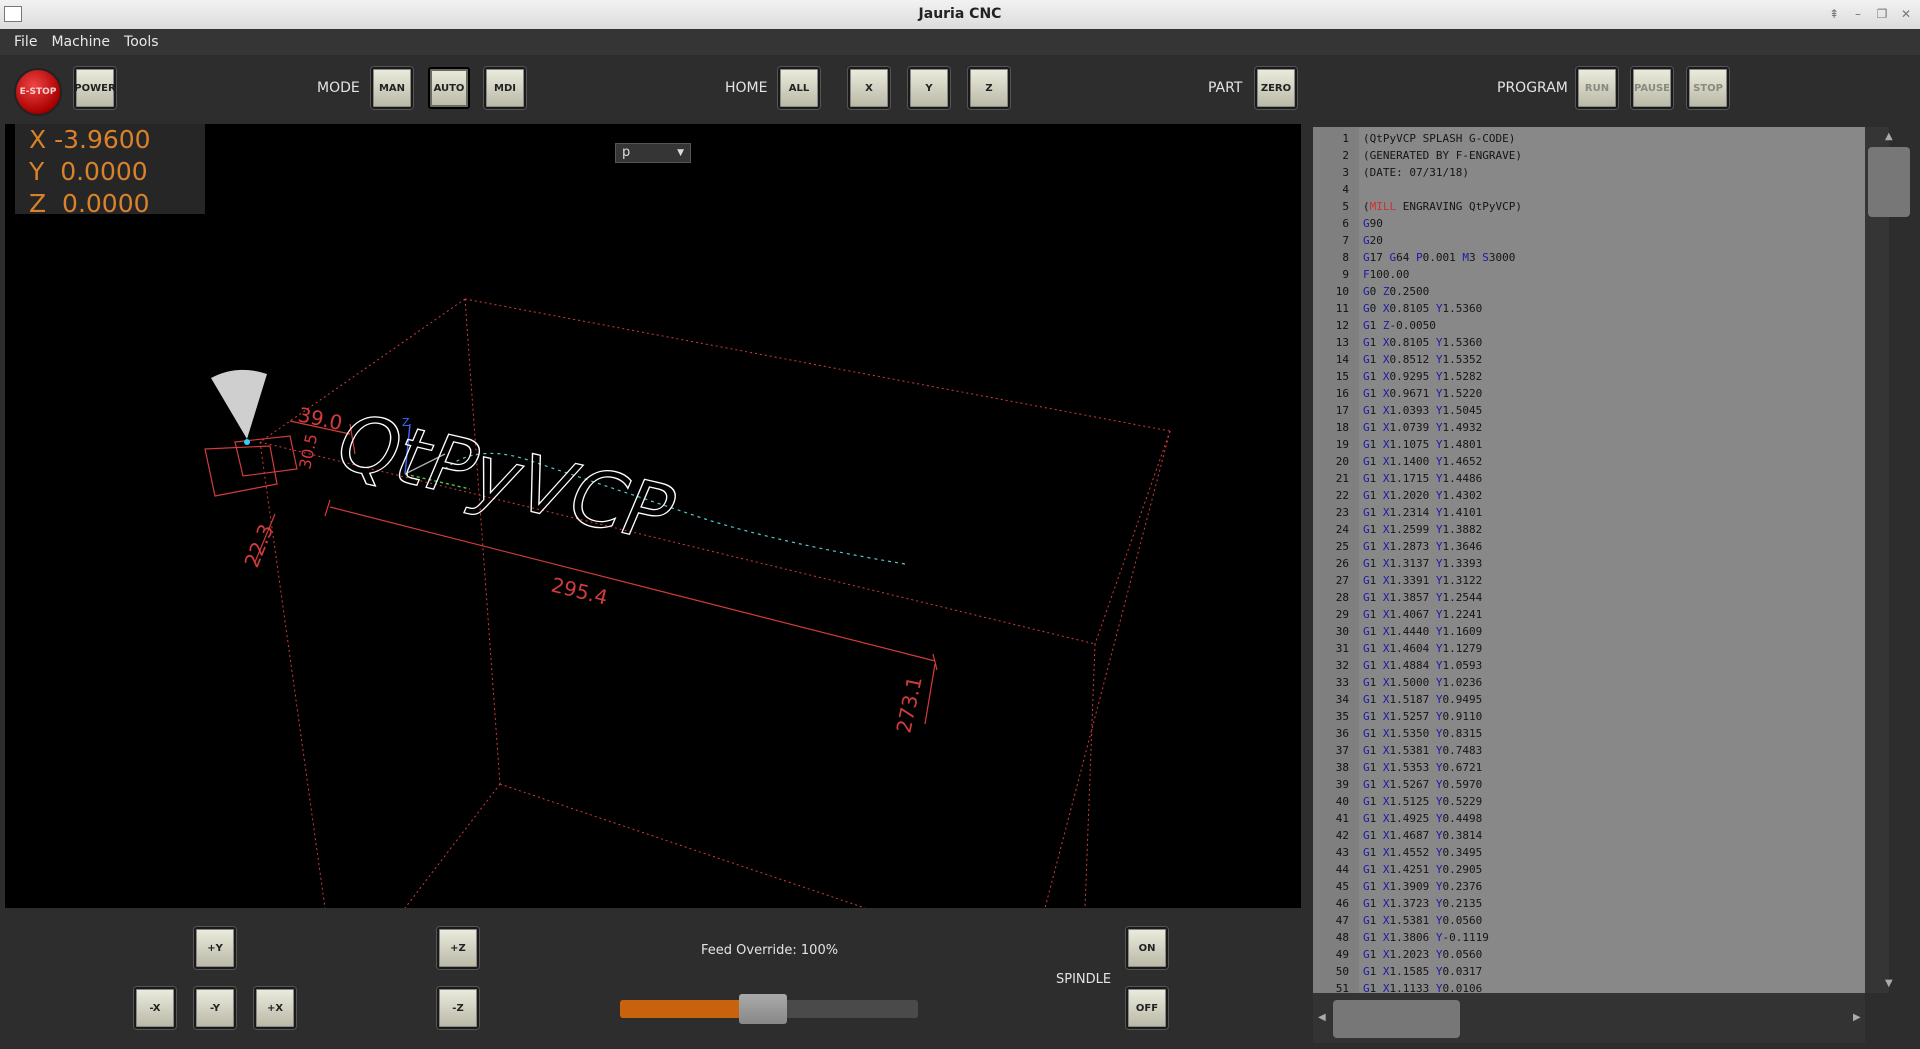 This screenshot has height=1049, width=1920. I want to click on gcode-line: 49 G1 X1.2023 Y0.0560, so click(1397, 954).